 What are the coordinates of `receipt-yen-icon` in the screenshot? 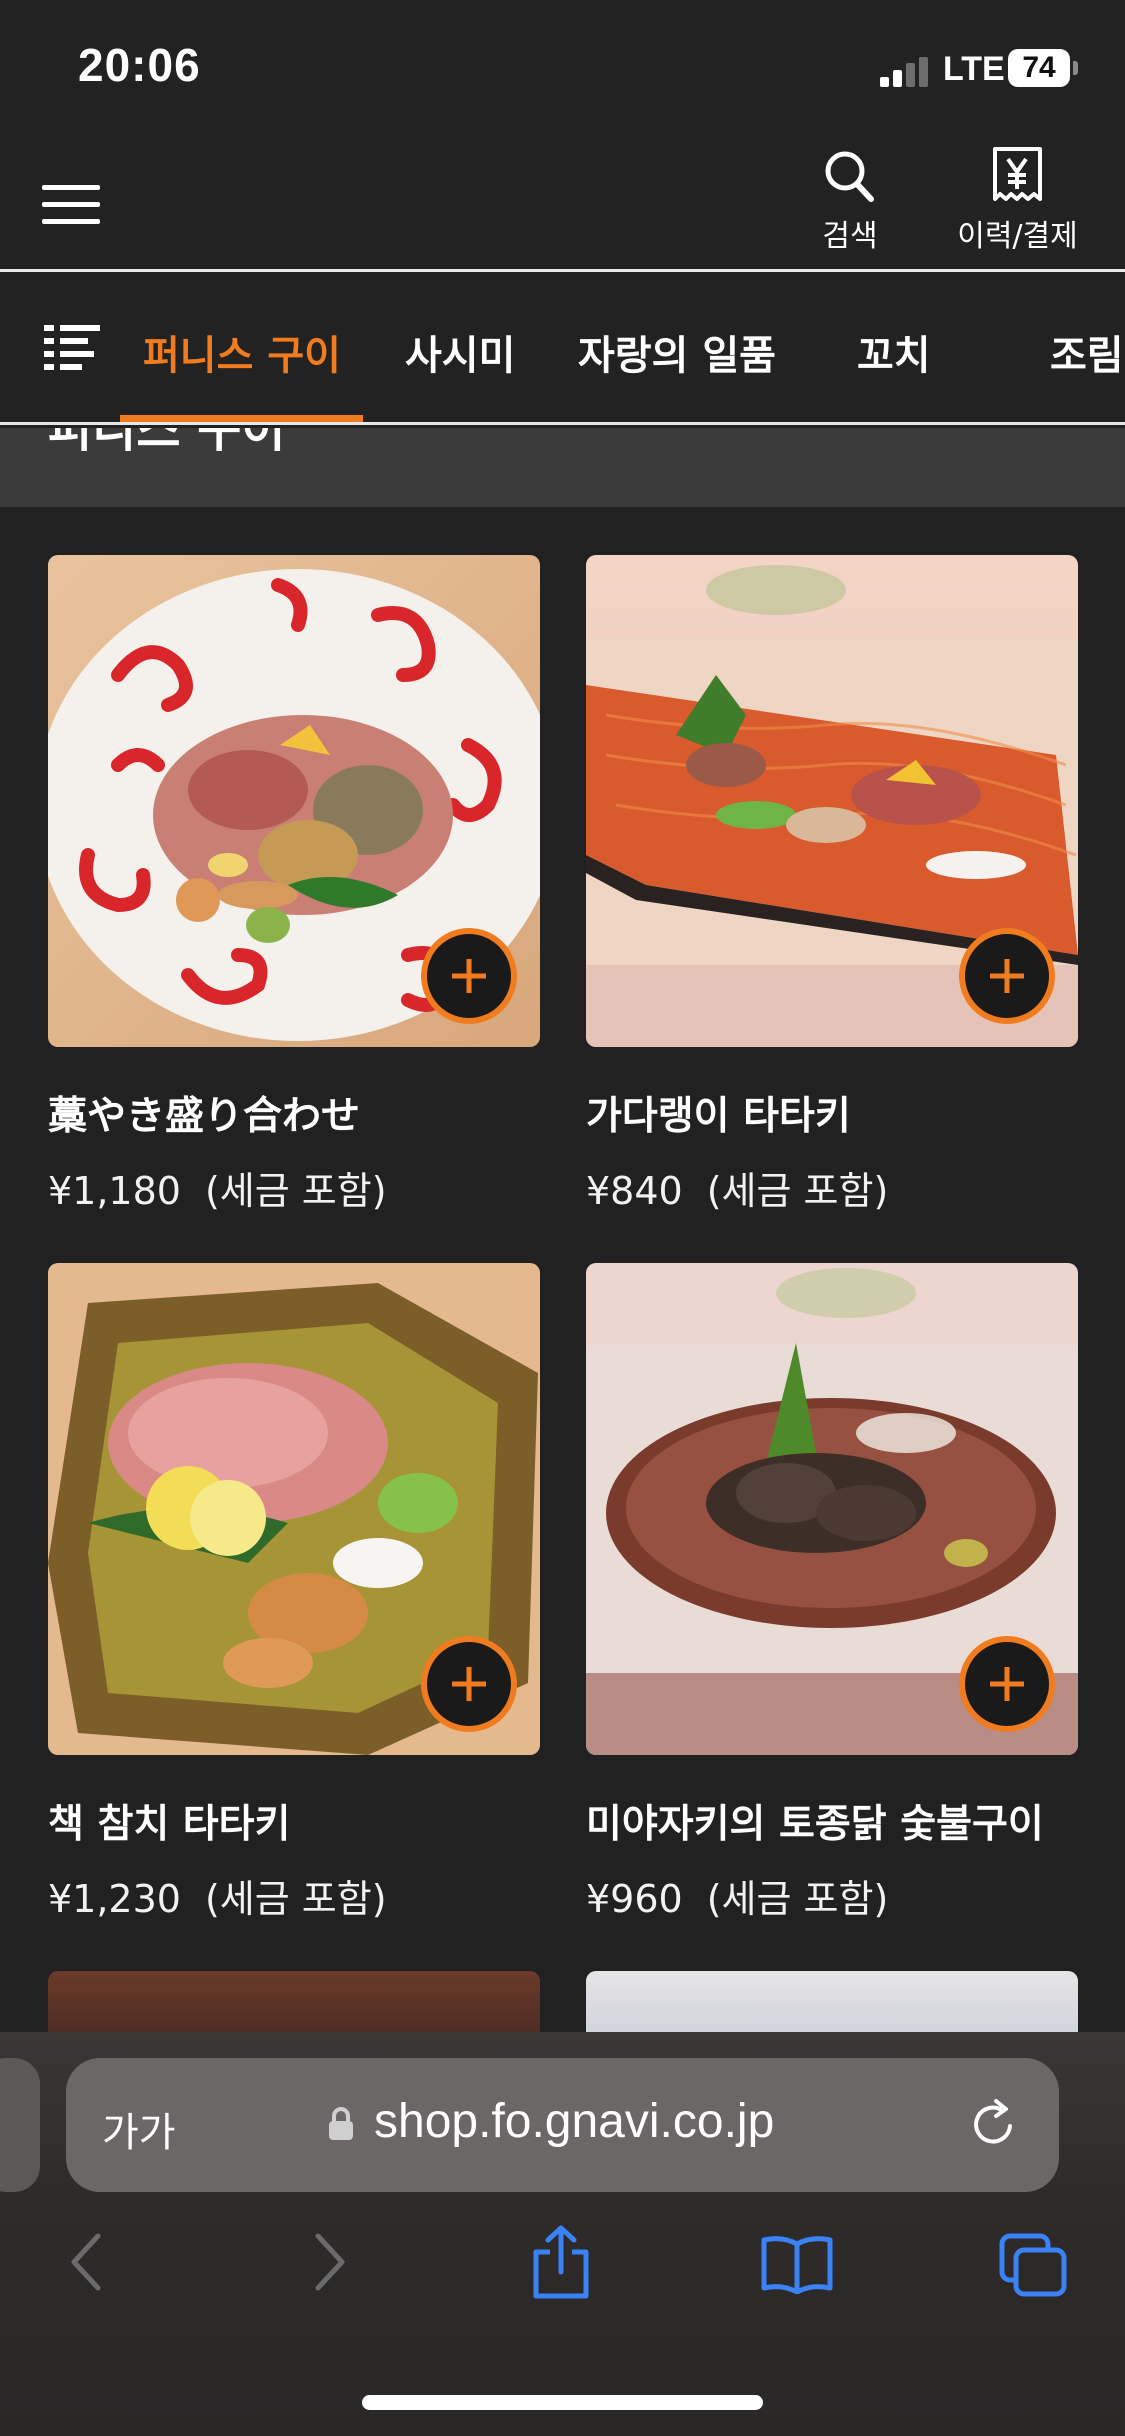 It's located at (1017, 174).